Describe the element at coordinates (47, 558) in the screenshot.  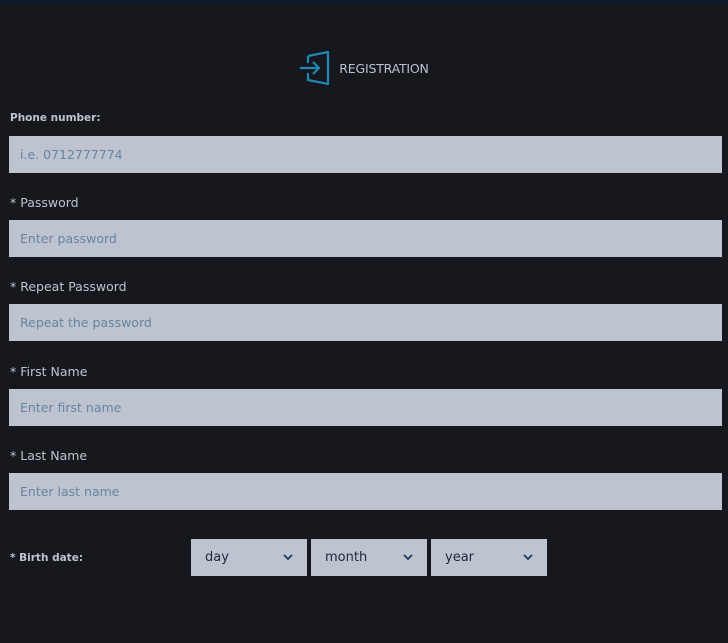
I see `birth-date-label: * Birth date:` at that location.